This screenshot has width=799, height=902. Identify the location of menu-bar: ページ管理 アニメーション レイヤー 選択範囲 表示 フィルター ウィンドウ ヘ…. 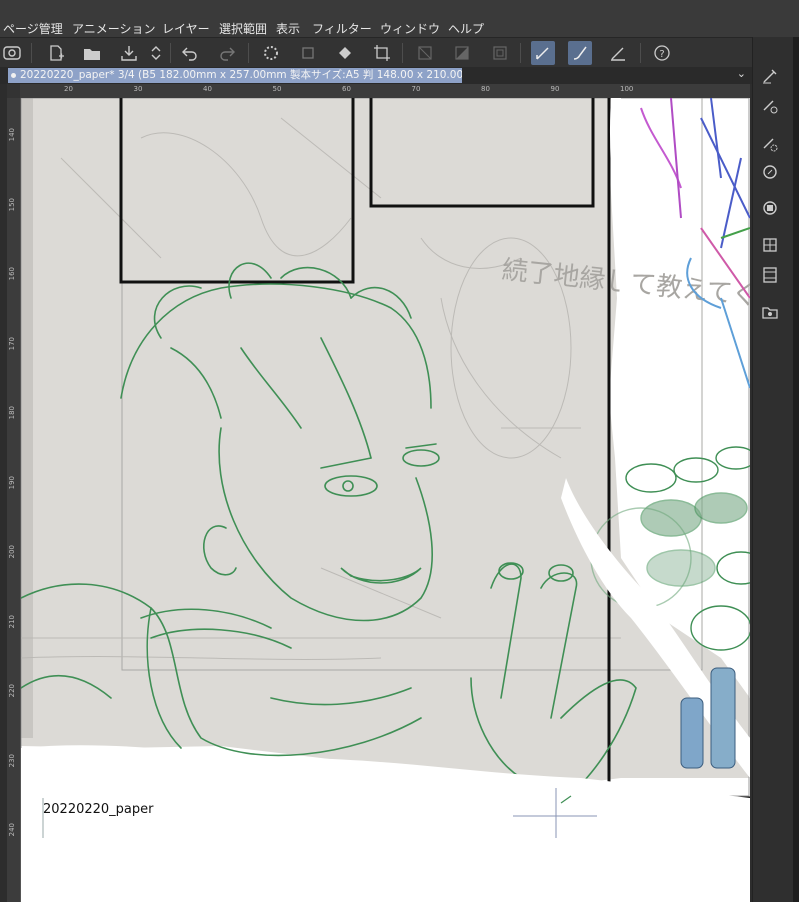
(399, 18).